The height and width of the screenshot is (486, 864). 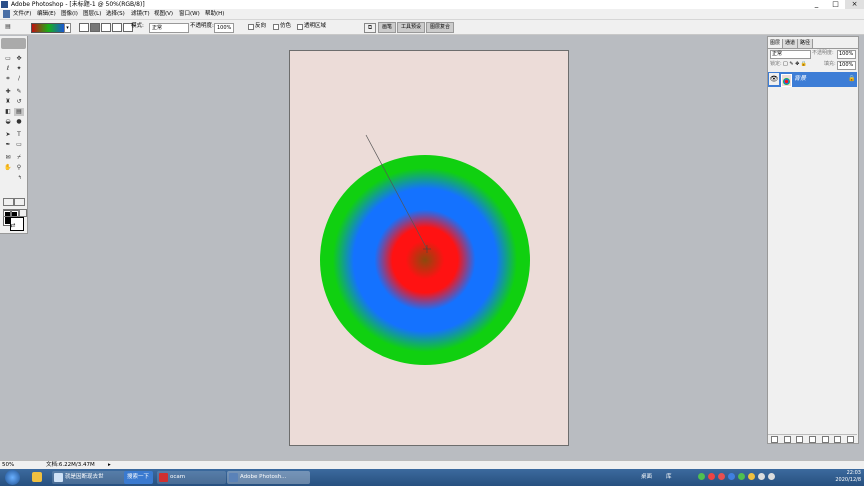 I want to click on layer-opacity-input: 100%, so click(x=846, y=54).